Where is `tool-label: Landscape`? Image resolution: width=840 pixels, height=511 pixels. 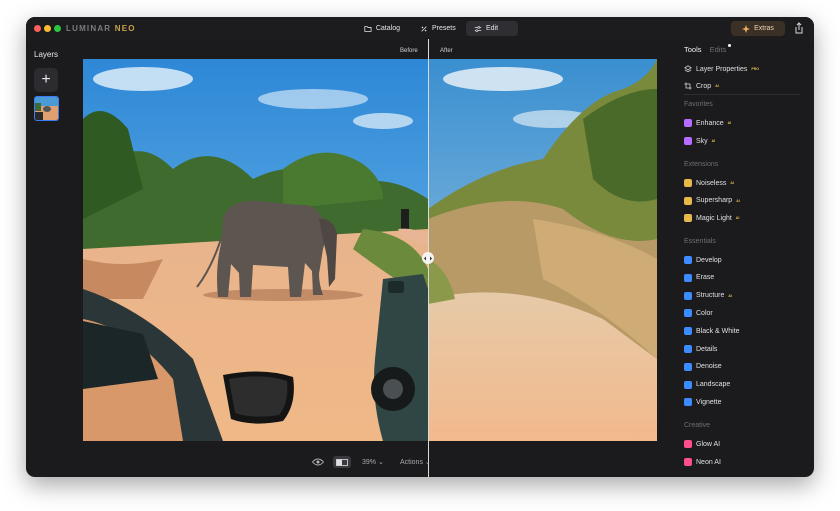
tool-label: Landscape is located at coordinates (713, 385).